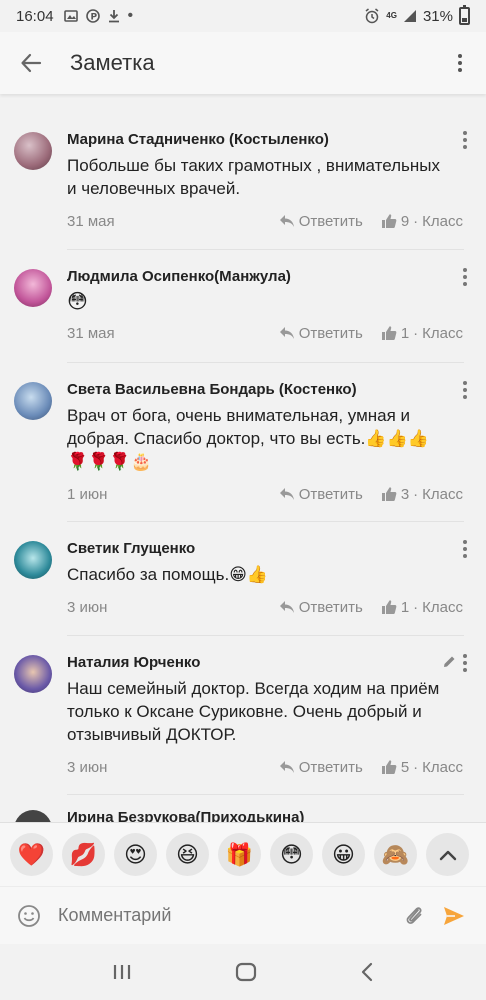  I want to click on emoji-picker-button, so click(29, 916).